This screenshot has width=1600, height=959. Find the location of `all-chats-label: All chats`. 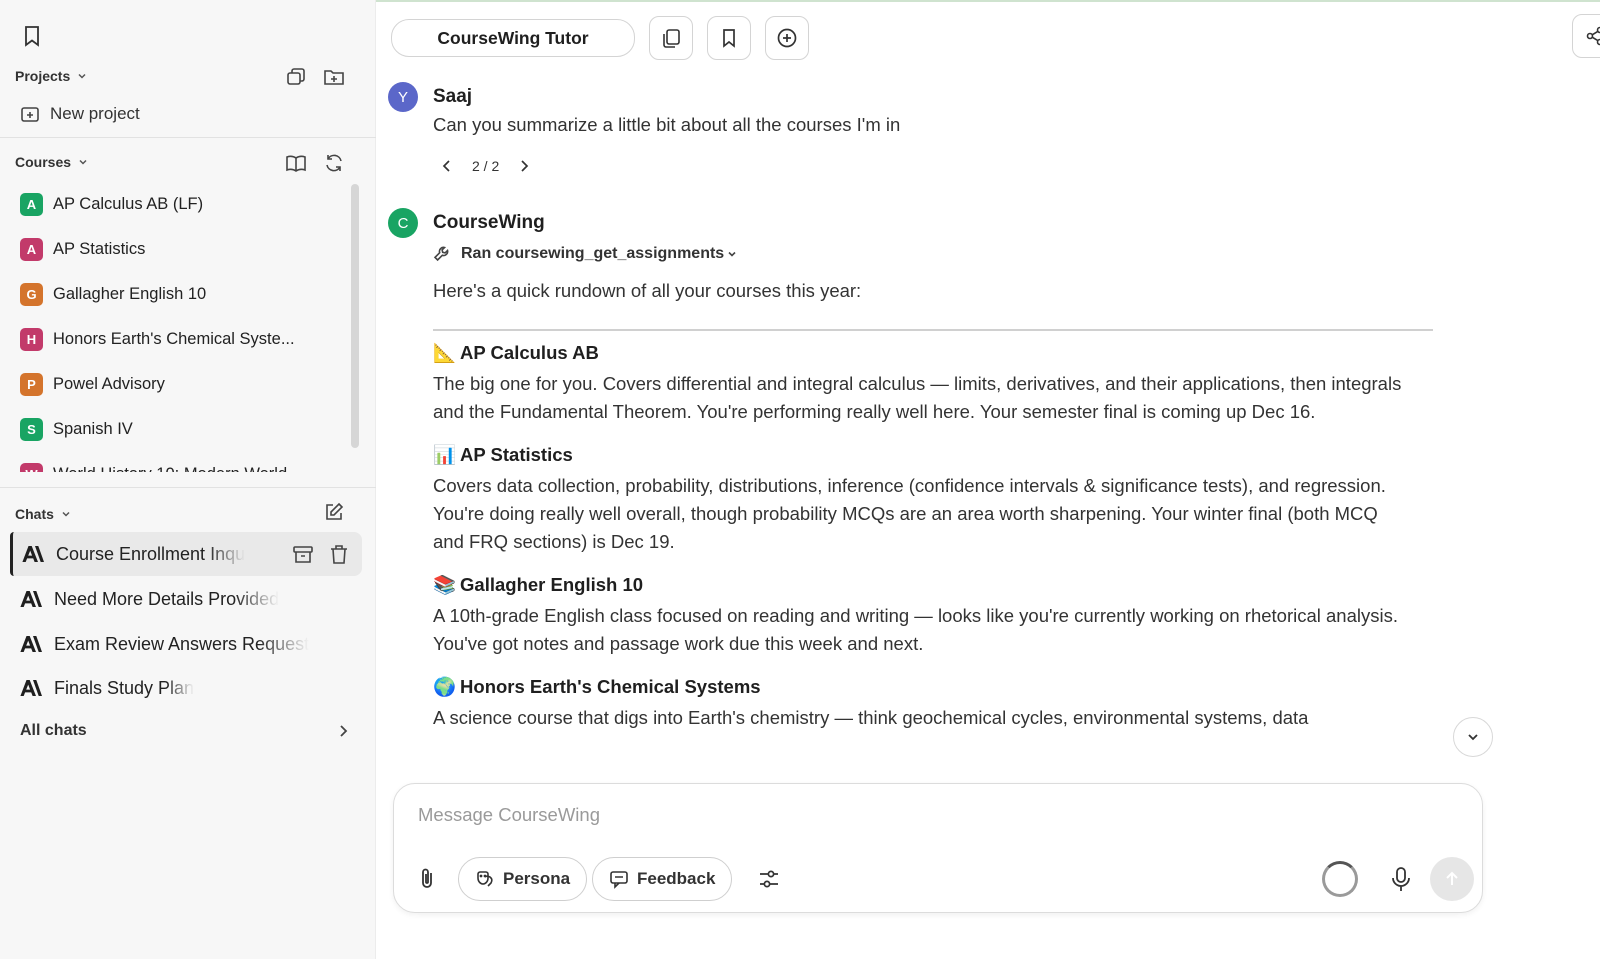

all-chats-label: All chats is located at coordinates (53, 730).